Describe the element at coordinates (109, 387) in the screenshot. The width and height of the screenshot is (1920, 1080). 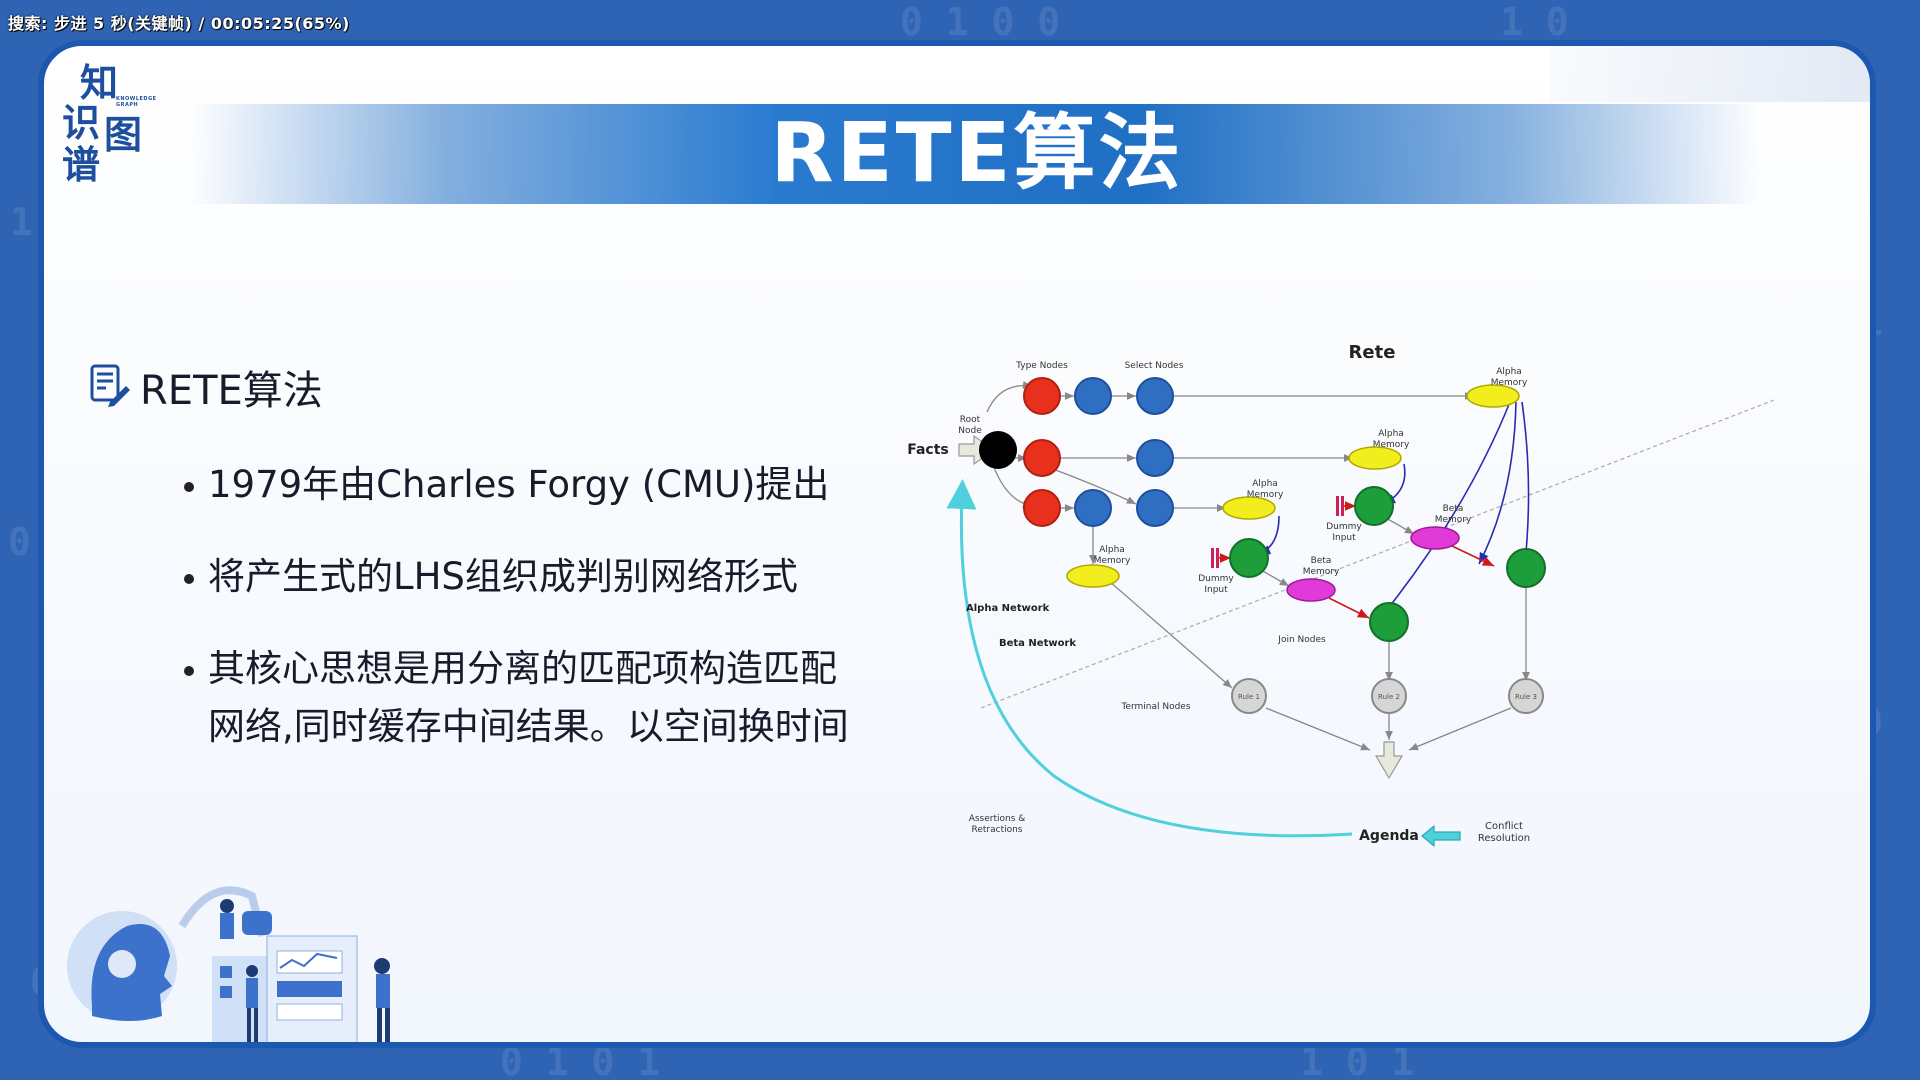
I see `document-edit-icon` at that location.